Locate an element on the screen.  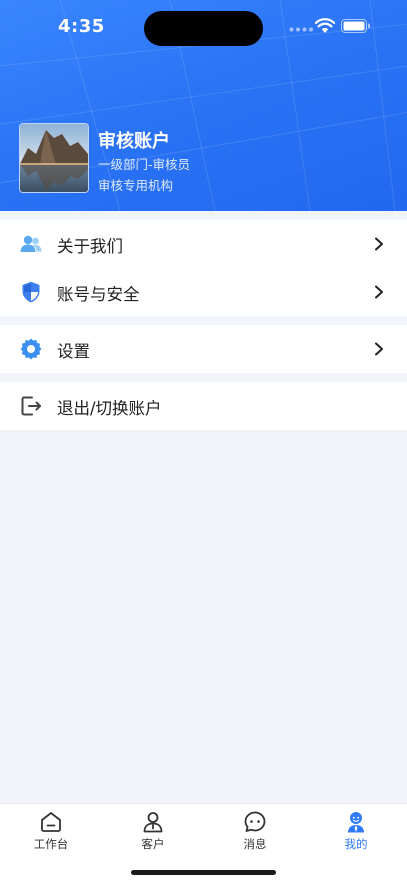
avatar-landscape-image is located at coordinates (54, 158).